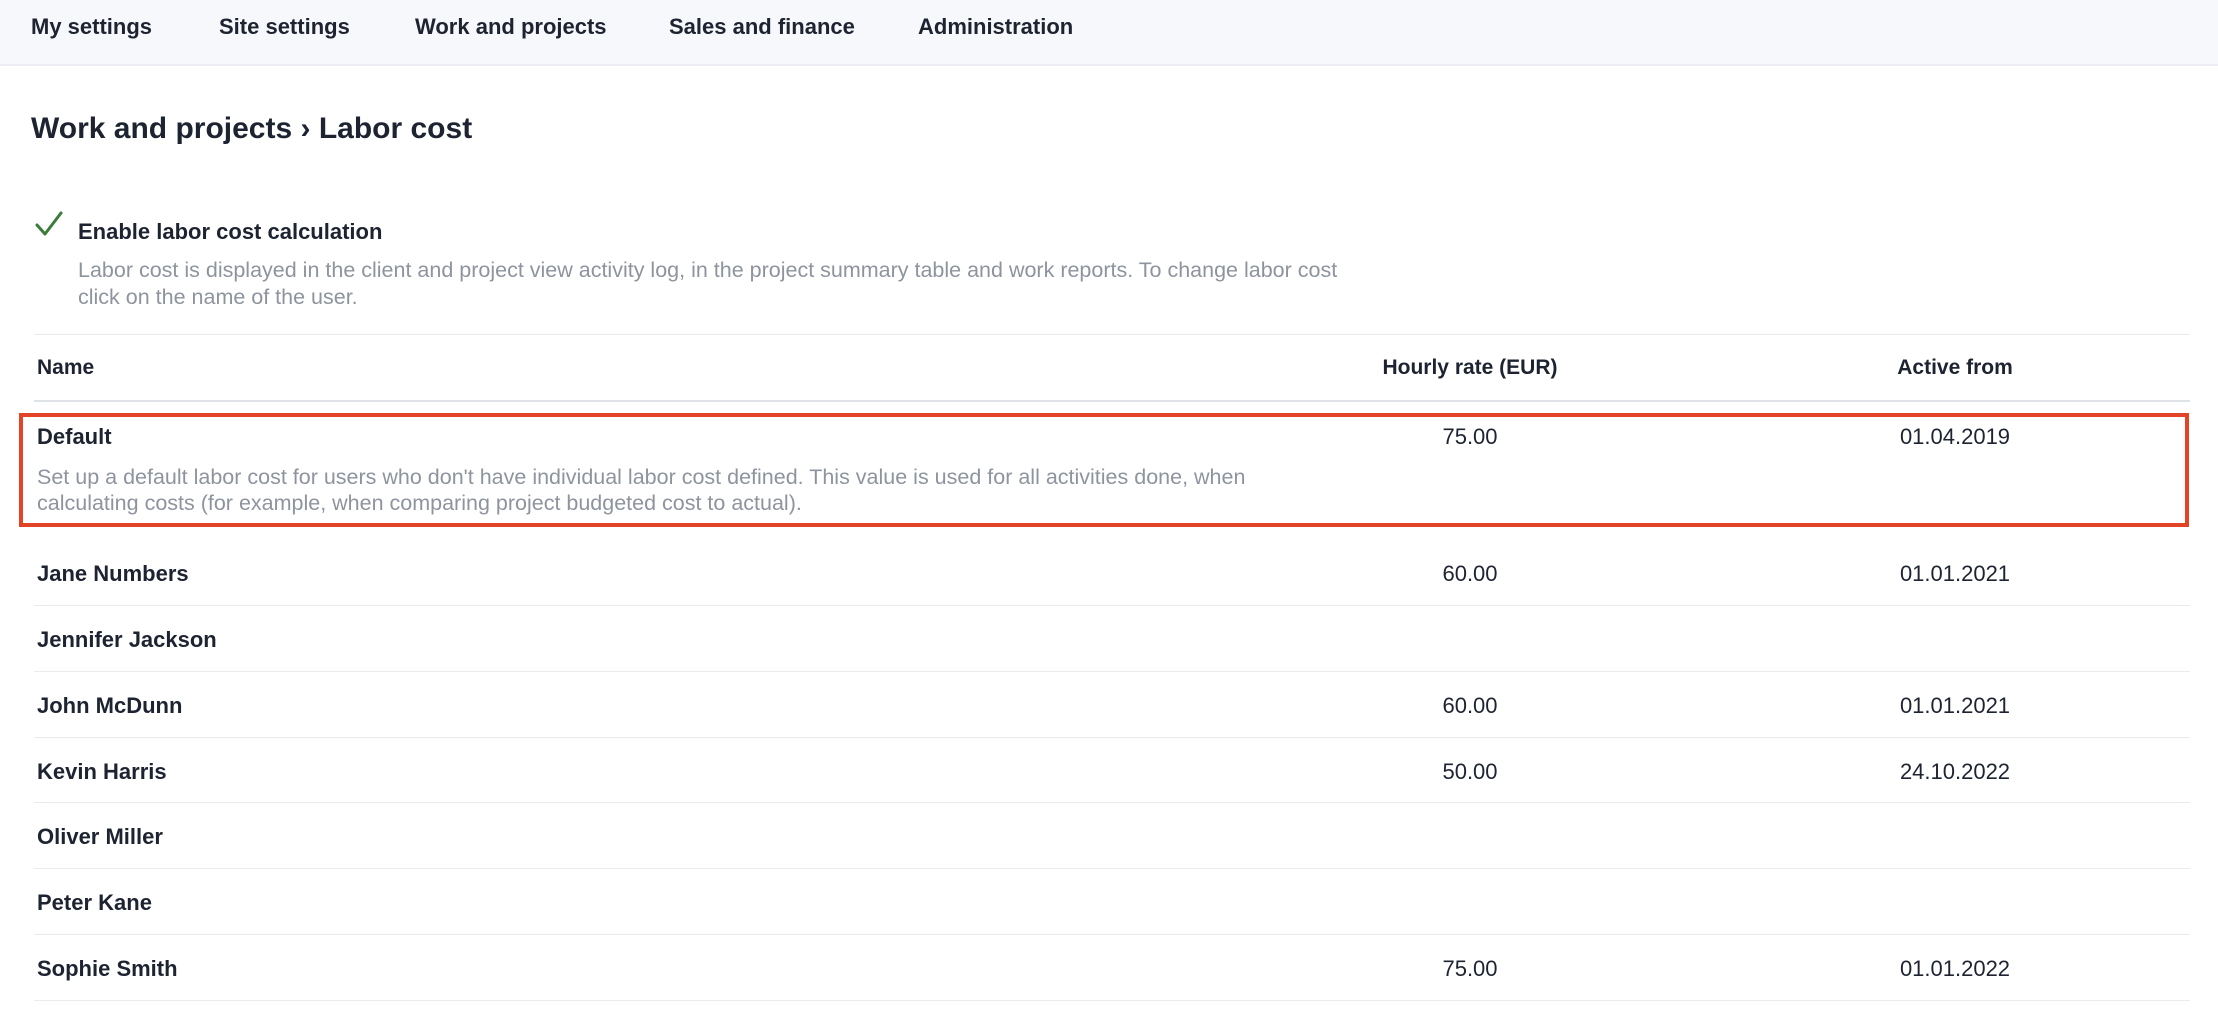 The image size is (2218, 1020). What do you see at coordinates (1470, 771) in the screenshot?
I see `row-hourly-rate: 50.00` at bounding box center [1470, 771].